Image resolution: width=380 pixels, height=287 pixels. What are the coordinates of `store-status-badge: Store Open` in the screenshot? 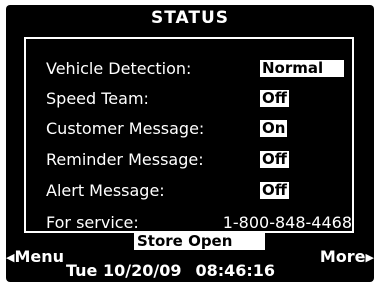 It's located at (199, 241).